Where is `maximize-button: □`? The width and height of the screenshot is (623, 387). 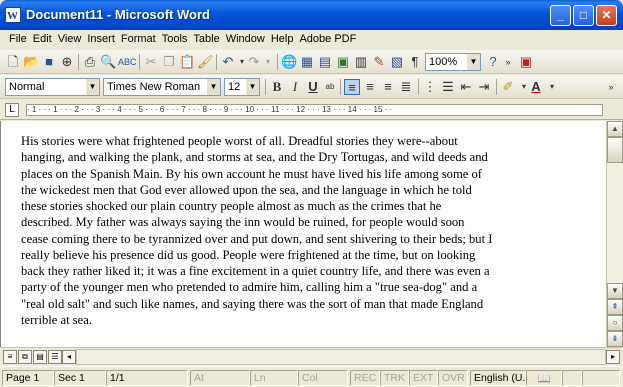 maximize-button: □ is located at coordinates (583, 15).